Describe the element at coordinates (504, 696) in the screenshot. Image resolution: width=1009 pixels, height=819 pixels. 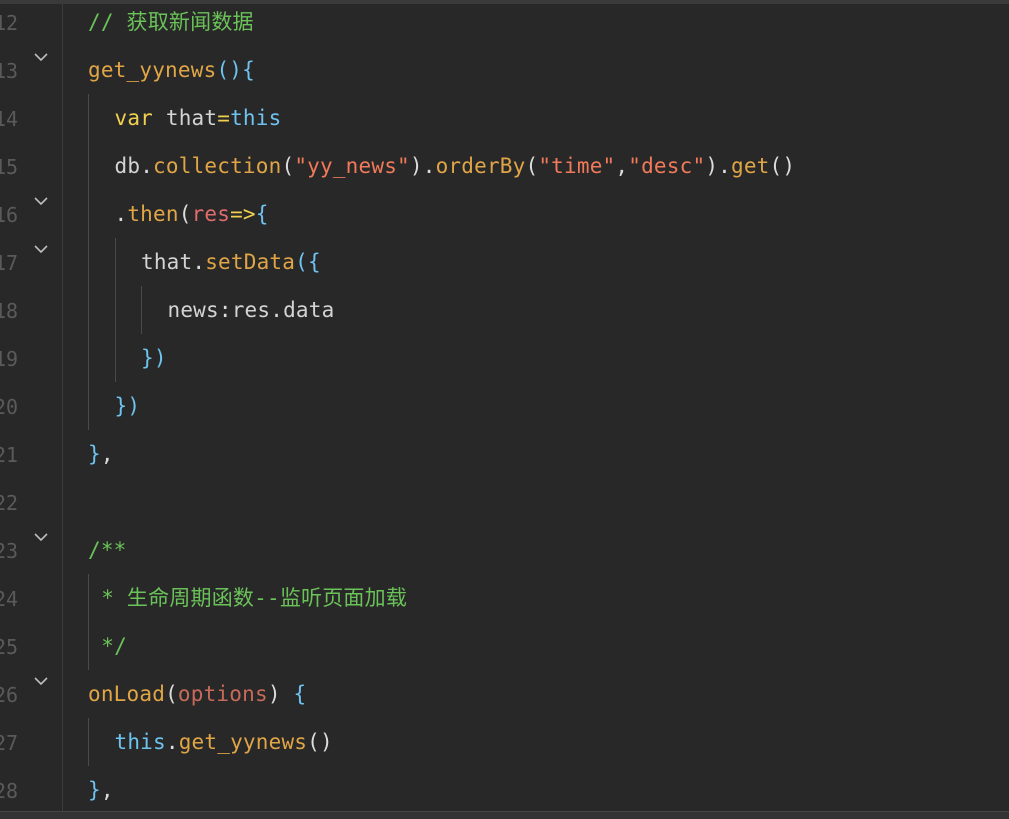
I see `code-line: 26 onLoad(options) {` at that location.